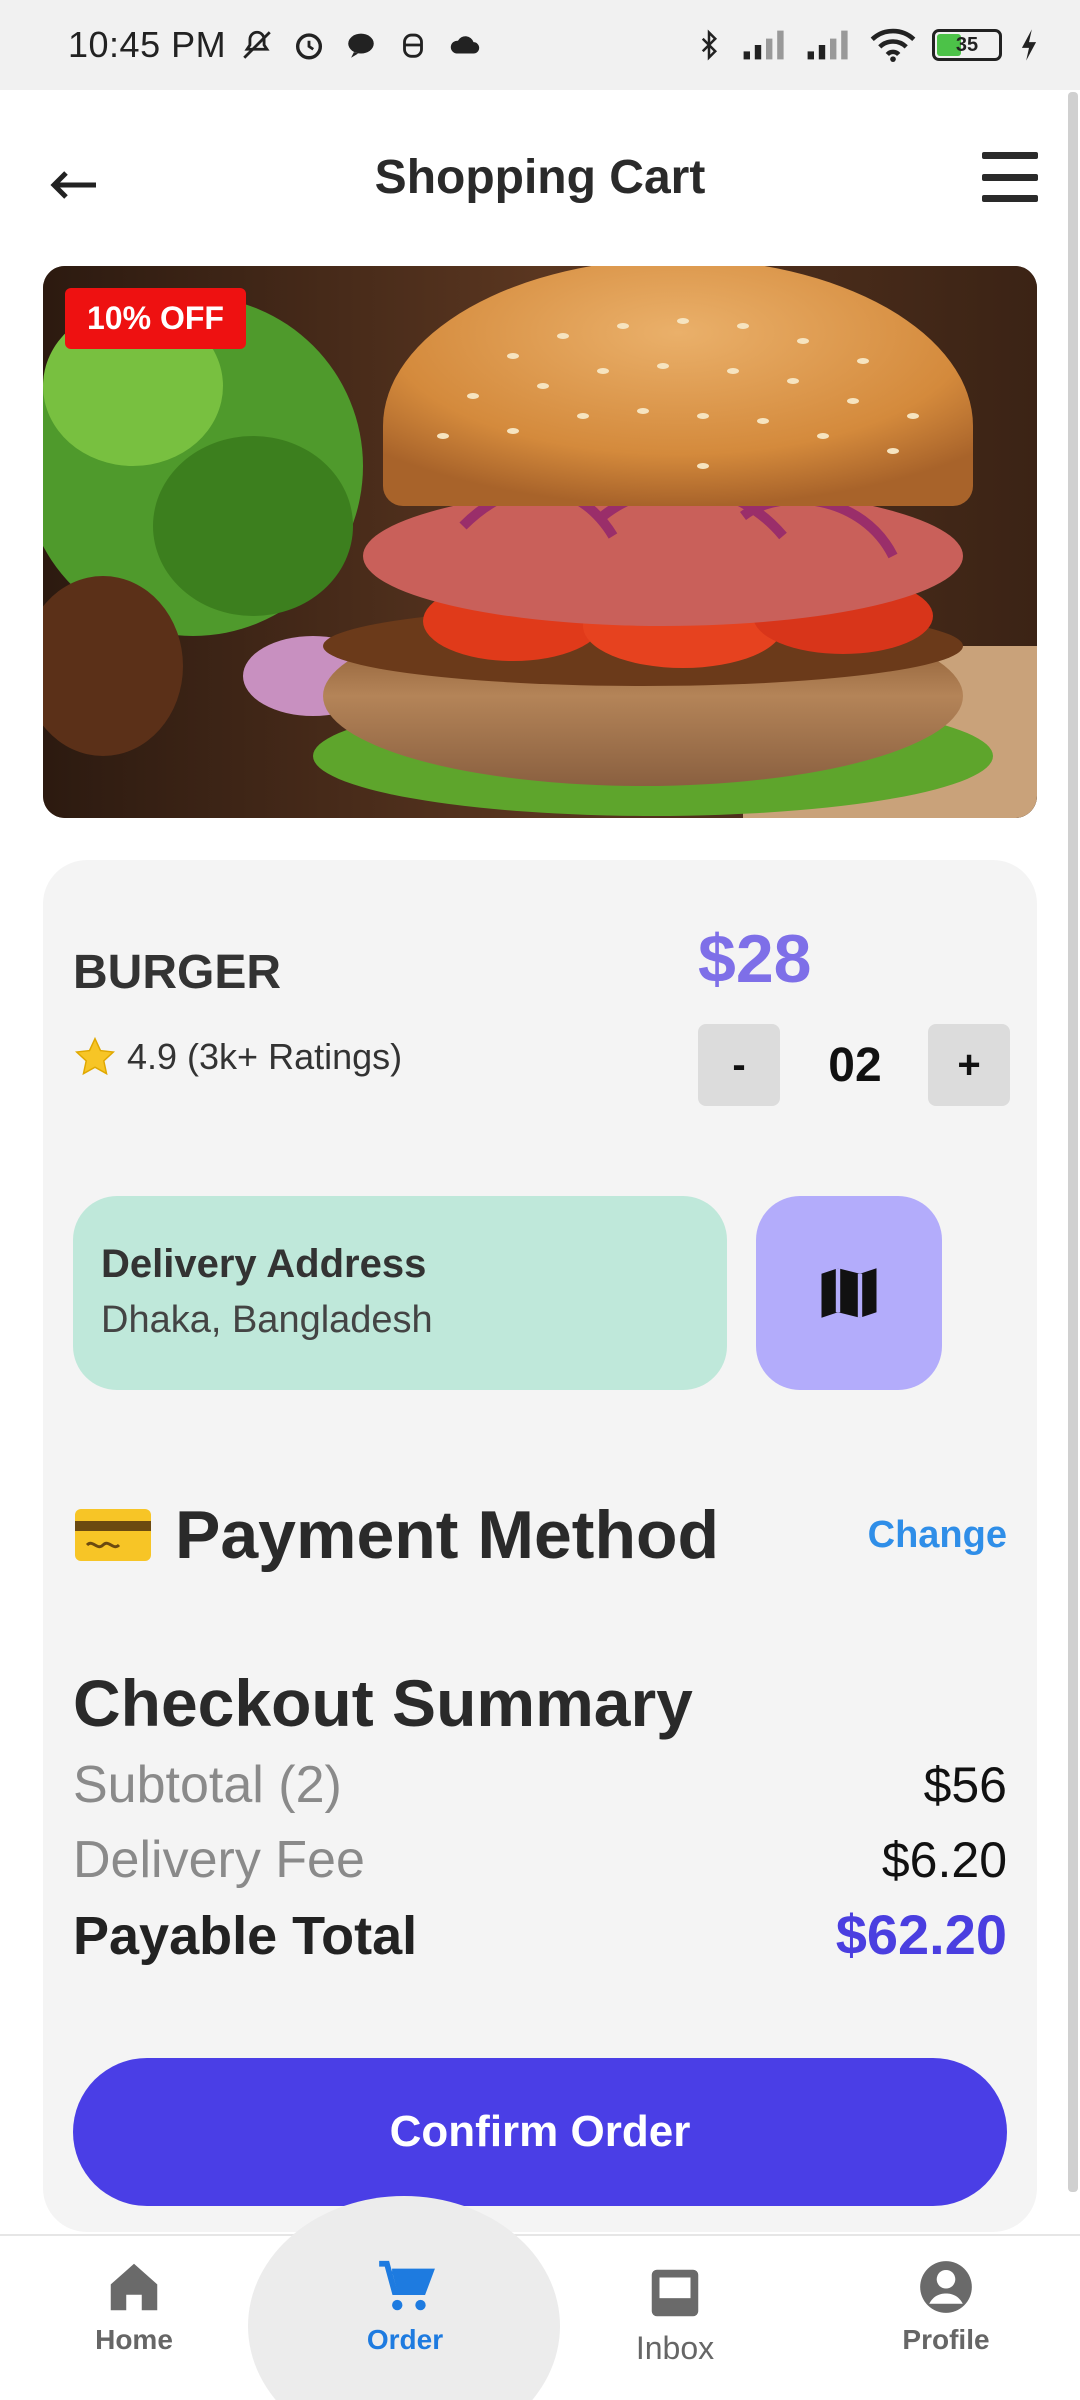  Describe the element at coordinates (1010, 177) in the screenshot. I see `hamburger-menu-icon` at that location.